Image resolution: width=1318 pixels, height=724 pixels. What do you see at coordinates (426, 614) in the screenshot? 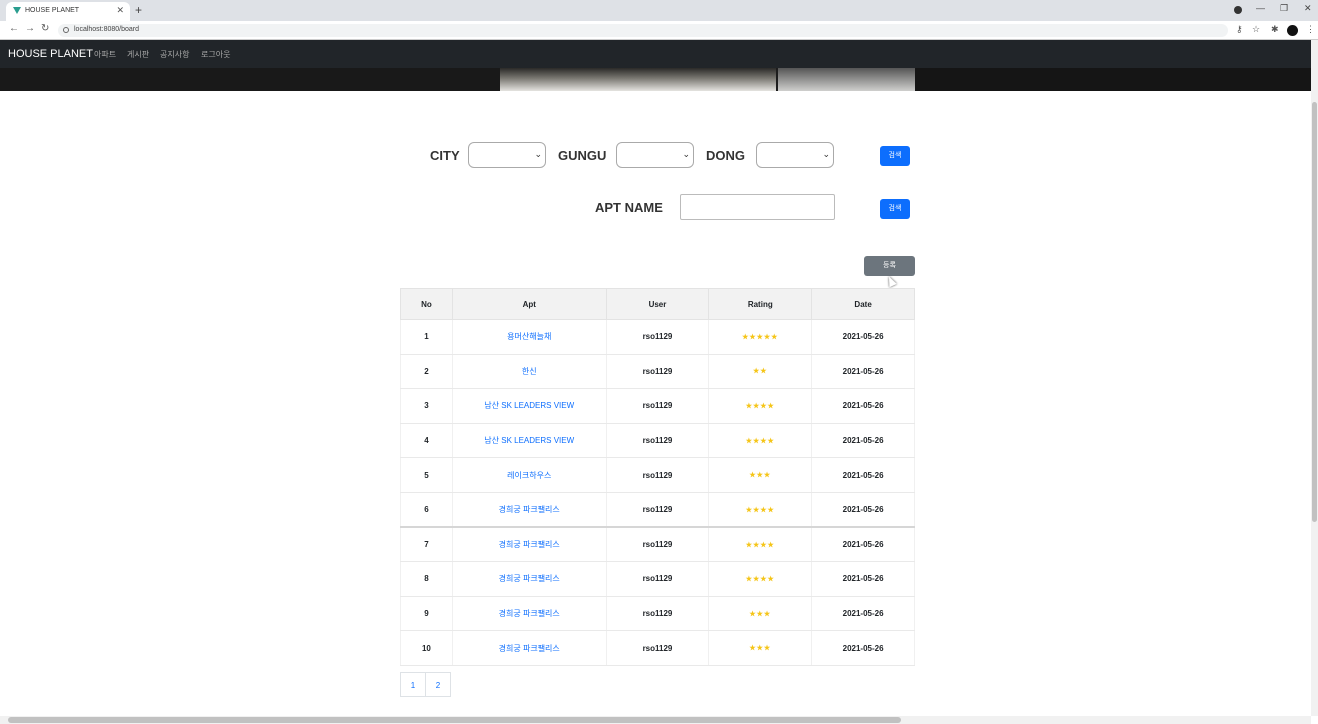
I see `row-no: 9` at bounding box center [426, 614].